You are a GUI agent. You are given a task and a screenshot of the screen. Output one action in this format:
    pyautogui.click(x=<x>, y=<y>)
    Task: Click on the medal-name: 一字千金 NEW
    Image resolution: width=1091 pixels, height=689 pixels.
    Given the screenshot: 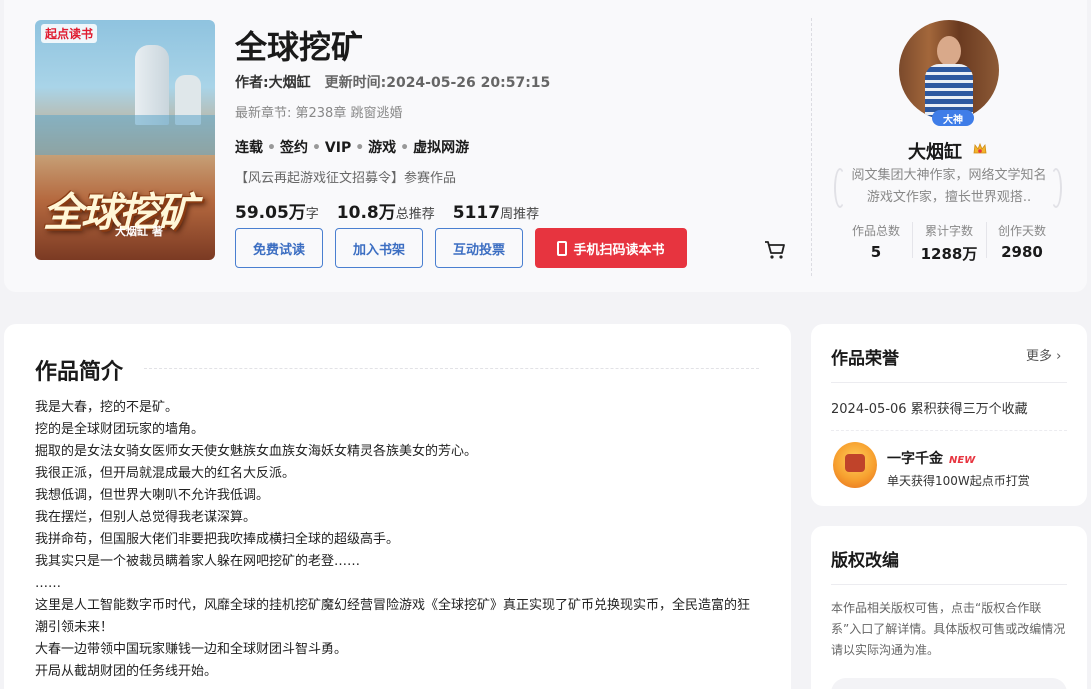 What is the action you would take?
    pyautogui.click(x=931, y=458)
    